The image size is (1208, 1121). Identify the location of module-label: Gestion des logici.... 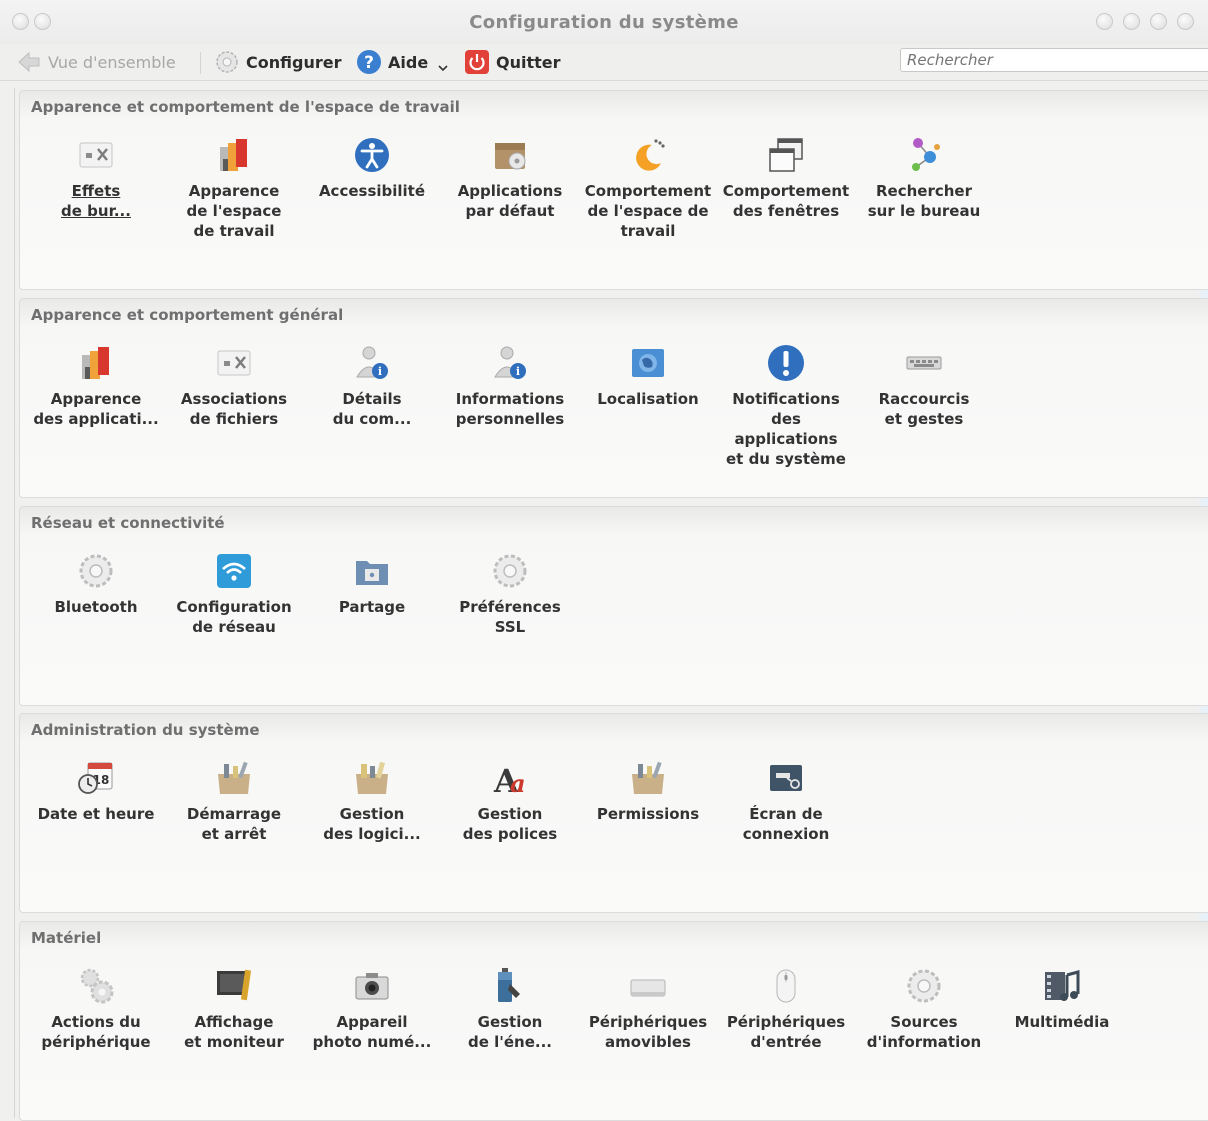
(372, 824).